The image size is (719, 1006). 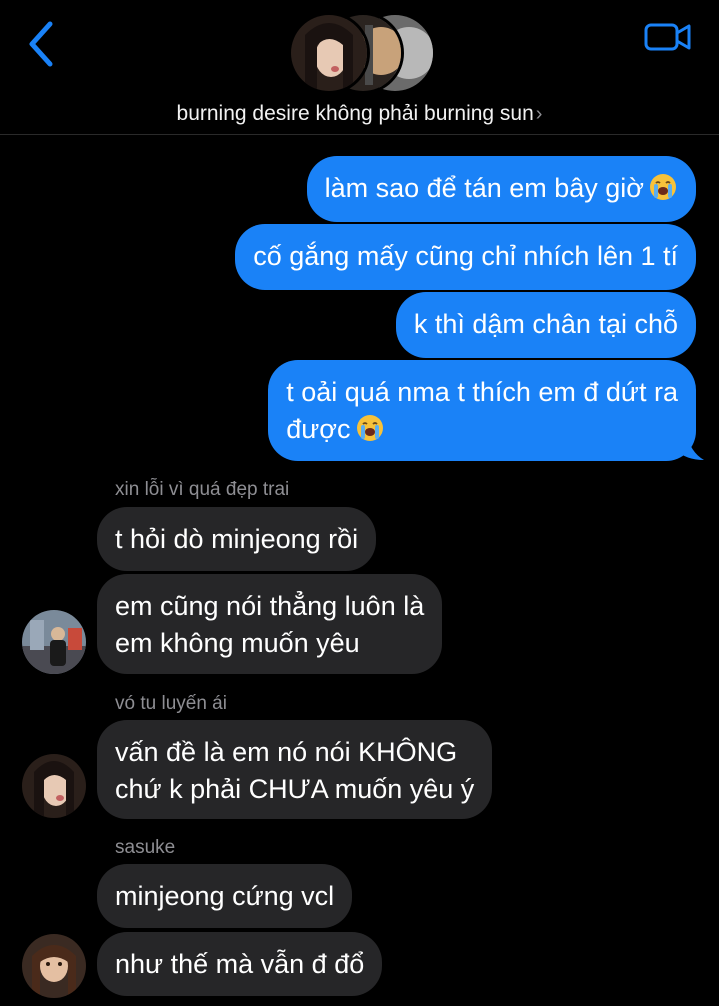 I want to click on group-avatar-stack, so click(x=362, y=53).